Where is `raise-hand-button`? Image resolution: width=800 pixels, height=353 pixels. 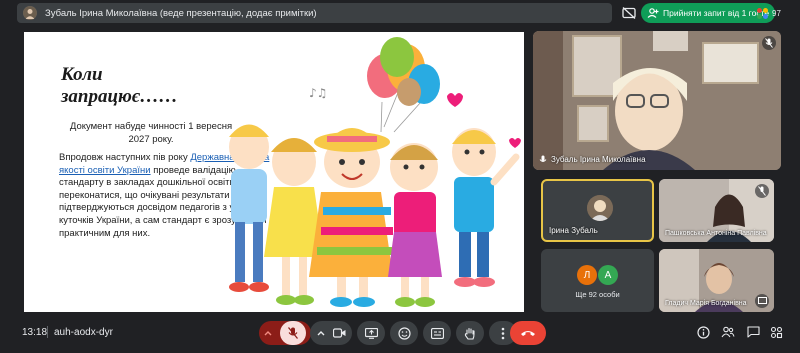 raise-hand-button is located at coordinates (470, 333).